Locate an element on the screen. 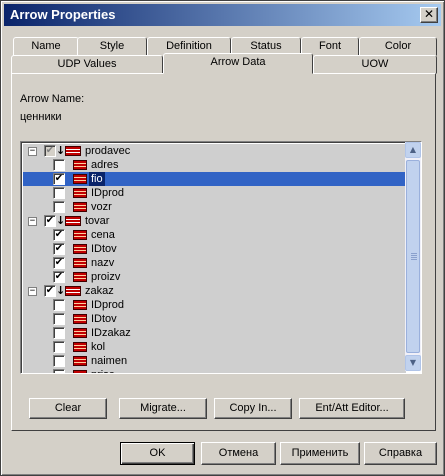 The width and height of the screenshot is (445, 476). tree-item-label: adres is located at coordinates (105, 165).